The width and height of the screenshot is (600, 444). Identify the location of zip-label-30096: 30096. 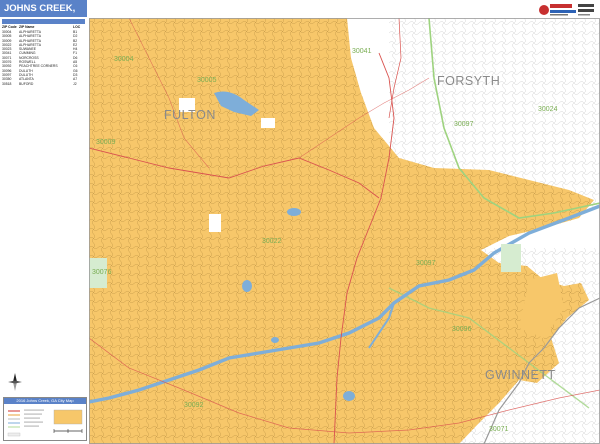
(462, 329).